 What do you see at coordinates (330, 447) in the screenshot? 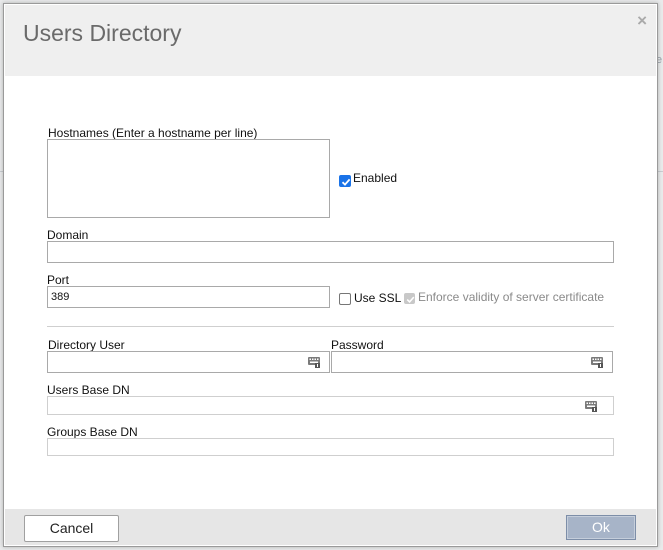
I see `groups-base-dn-field` at bounding box center [330, 447].